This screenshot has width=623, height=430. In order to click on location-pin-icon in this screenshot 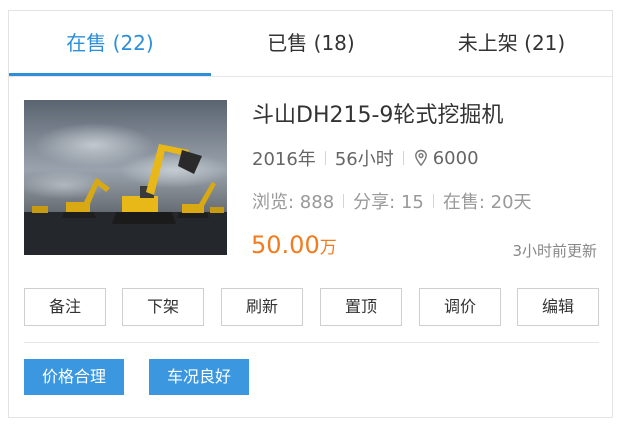, I will do `click(421, 158)`.